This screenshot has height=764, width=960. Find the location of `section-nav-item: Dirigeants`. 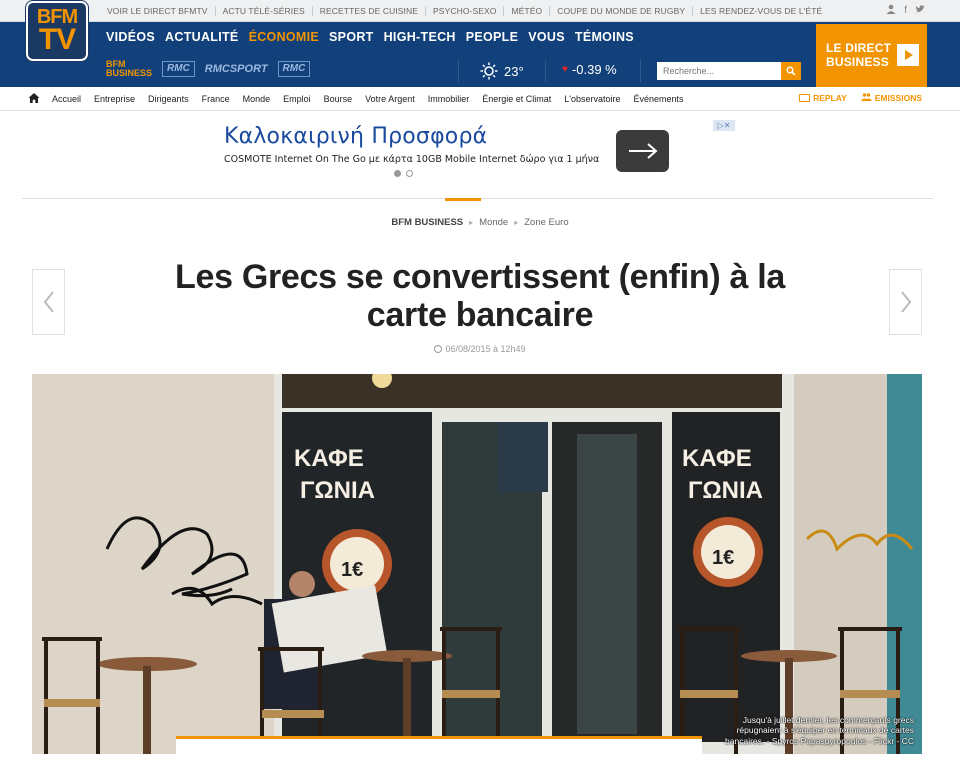

section-nav-item: Dirigeants is located at coordinates (168, 99).